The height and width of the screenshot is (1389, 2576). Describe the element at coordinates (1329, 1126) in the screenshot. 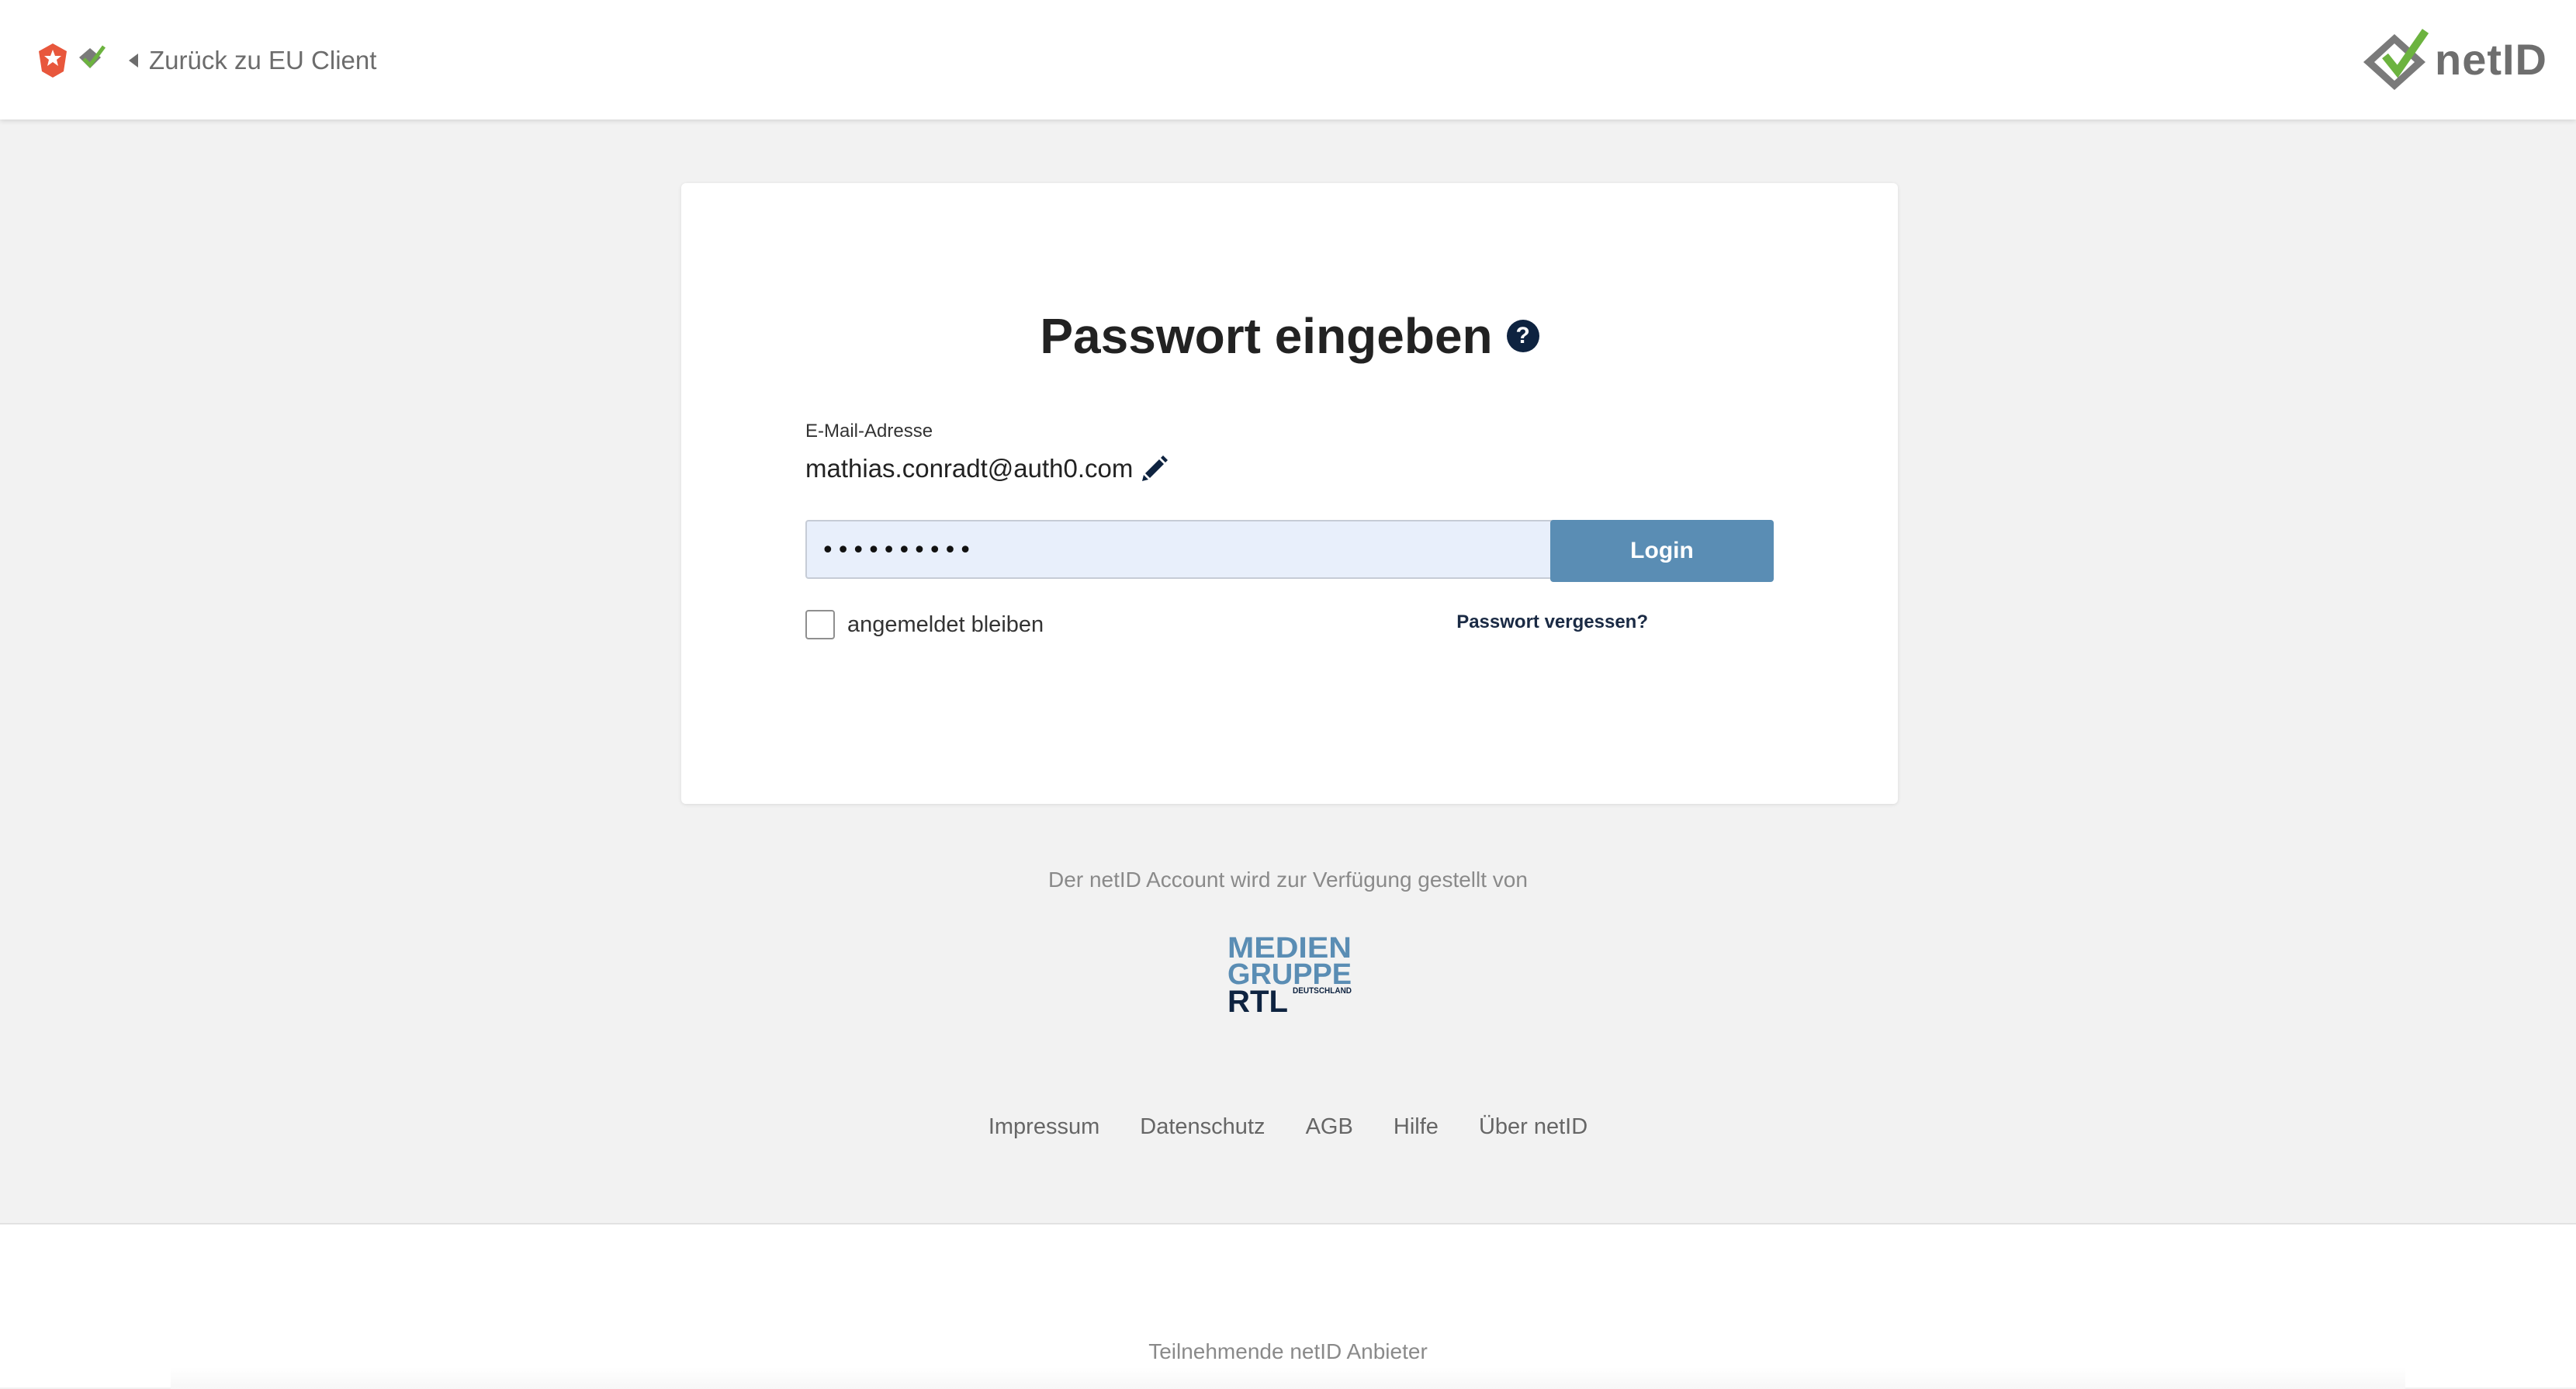

I see `footer-link-agb: AGB` at that location.